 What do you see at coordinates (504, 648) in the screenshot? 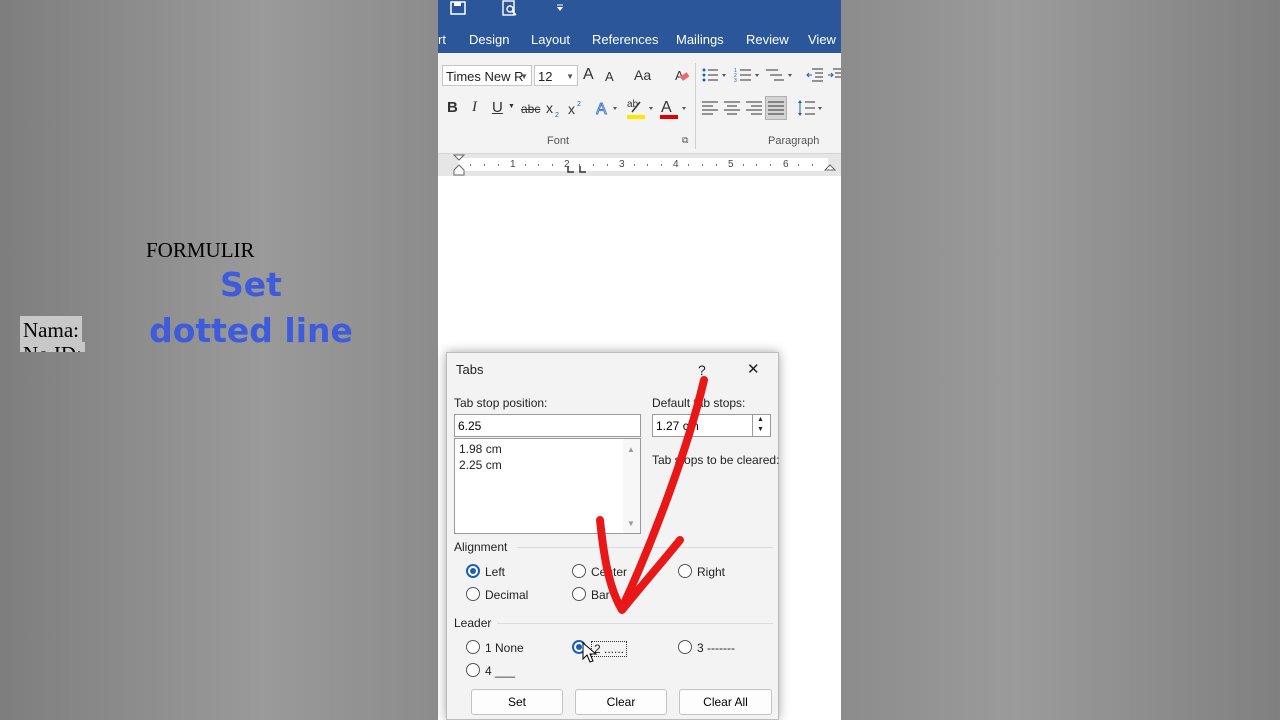
I see `leader-none-label: 1 None` at bounding box center [504, 648].